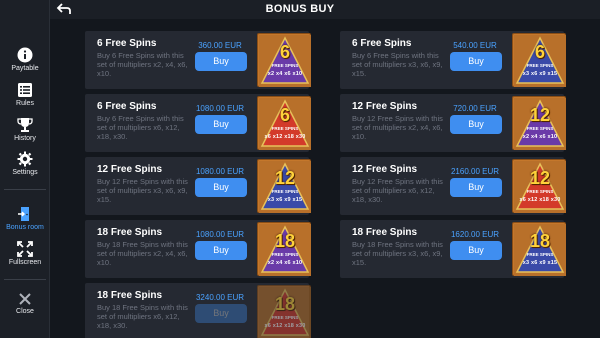 The width and height of the screenshot is (600, 338). What do you see at coordinates (475, 108) in the screenshot?
I see `offer-price: 720.00 EUR` at bounding box center [475, 108].